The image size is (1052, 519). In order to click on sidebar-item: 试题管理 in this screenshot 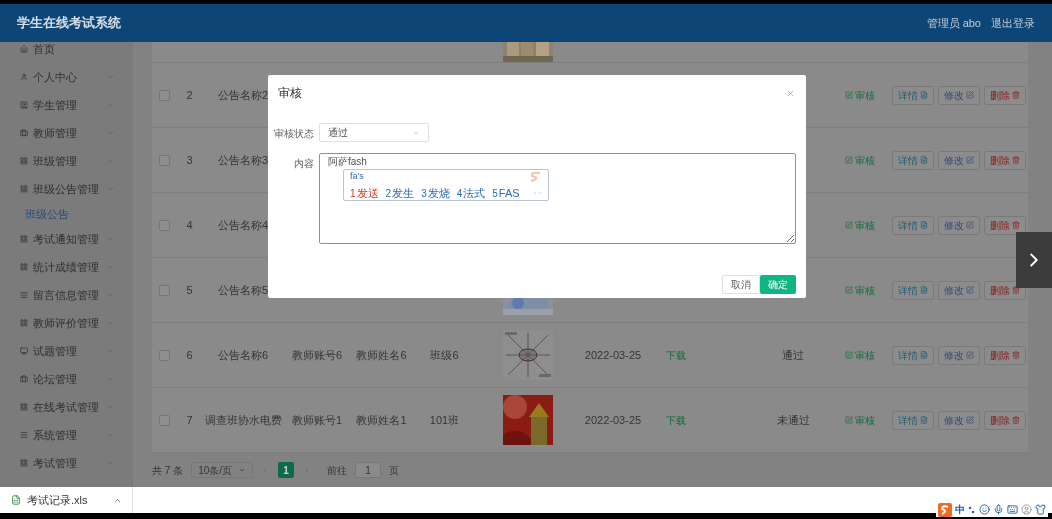, I will do `click(66, 351)`.